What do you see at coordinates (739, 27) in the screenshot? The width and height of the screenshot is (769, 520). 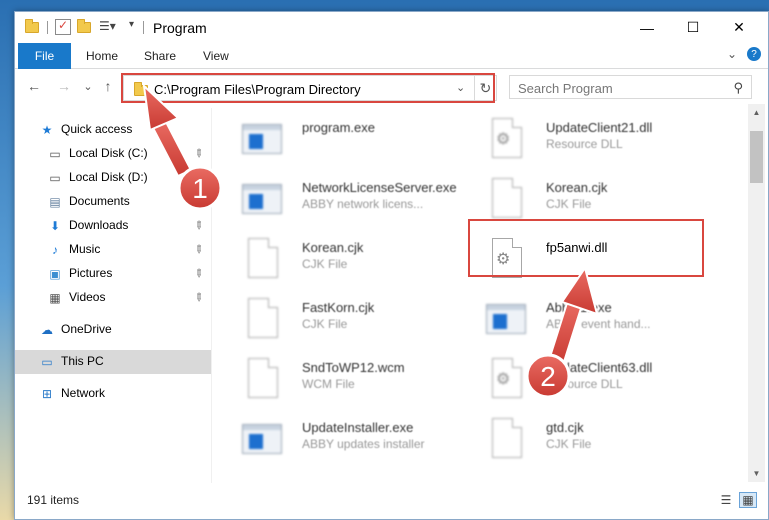 I see `close-button: ✕` at bounding box center [739, 27].